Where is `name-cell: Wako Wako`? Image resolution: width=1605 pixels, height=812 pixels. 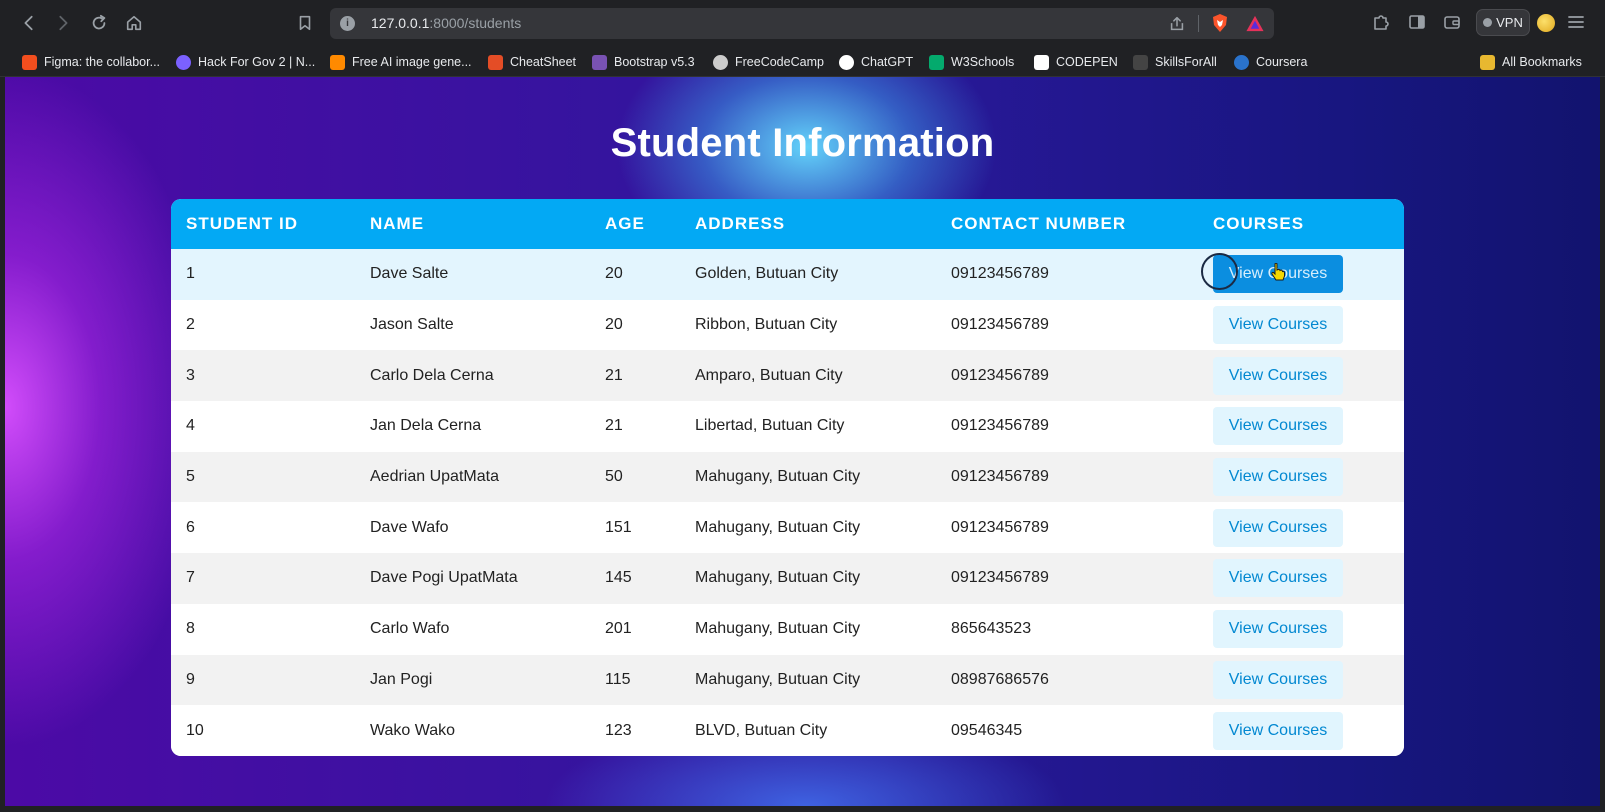
name-cell: Wako Wako is located at coordinates (413, 730).